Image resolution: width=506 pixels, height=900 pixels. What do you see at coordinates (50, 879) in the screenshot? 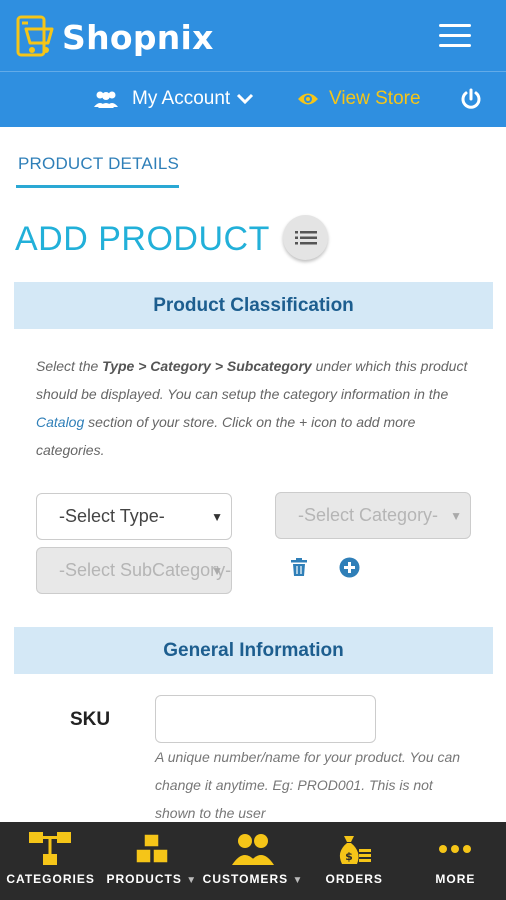
I see `nav-categories-label: CATEGORIES` at bounding box center [50, 879].